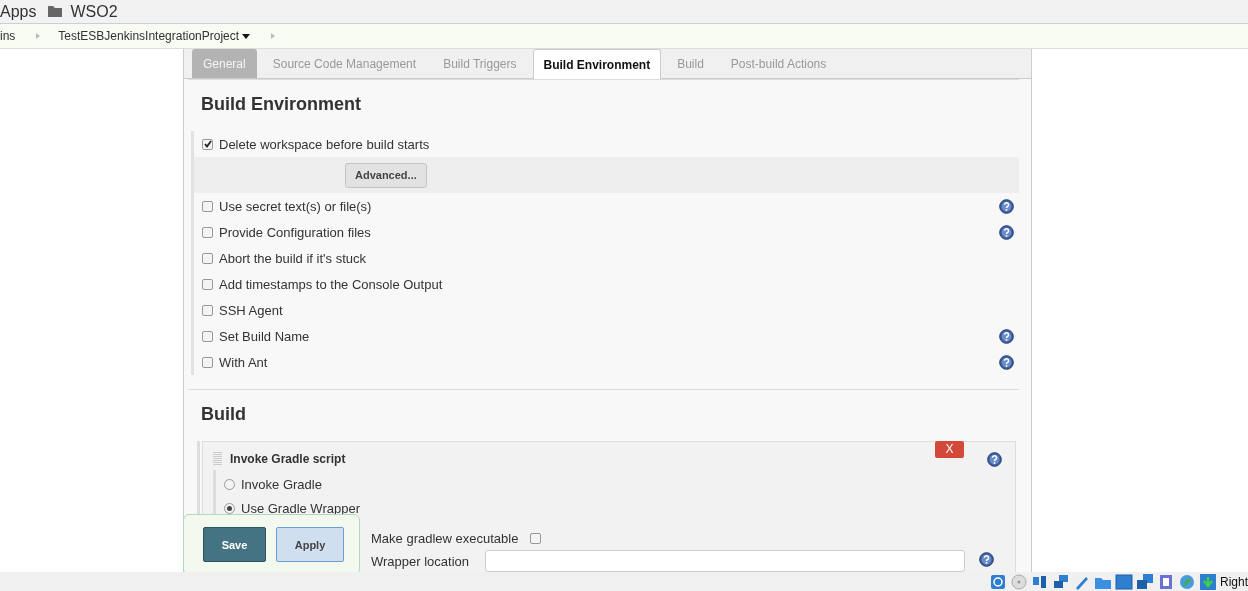 This screenshot has height=591, width=1248. I want to click on step-title: Invoke Gradle script, so click(288, 459).